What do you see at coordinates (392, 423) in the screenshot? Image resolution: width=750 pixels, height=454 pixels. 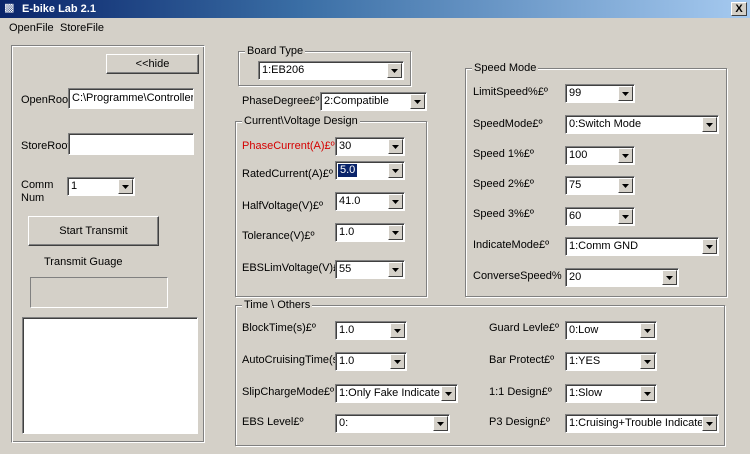 I see `ebs-level-select: 0:` at bounding box center [392, 423].